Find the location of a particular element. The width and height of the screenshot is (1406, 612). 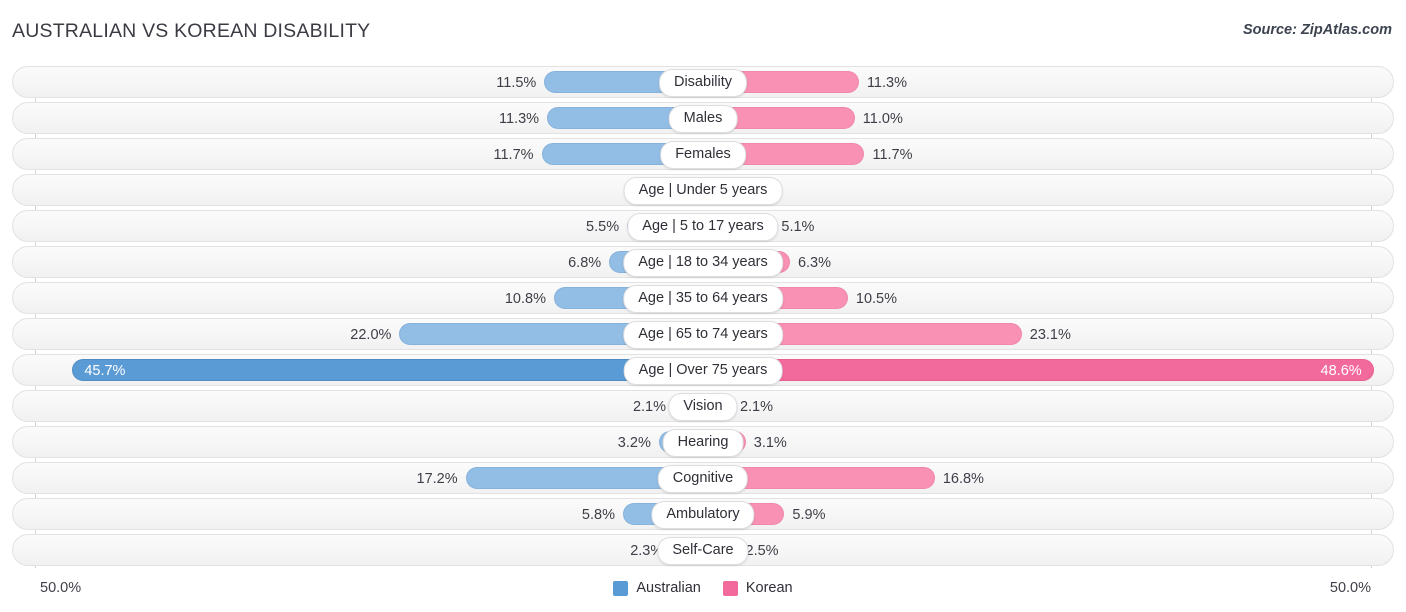

bar-row: 45.7% 48.6% Age | Over 75 years is located at coordinates (703, 370).